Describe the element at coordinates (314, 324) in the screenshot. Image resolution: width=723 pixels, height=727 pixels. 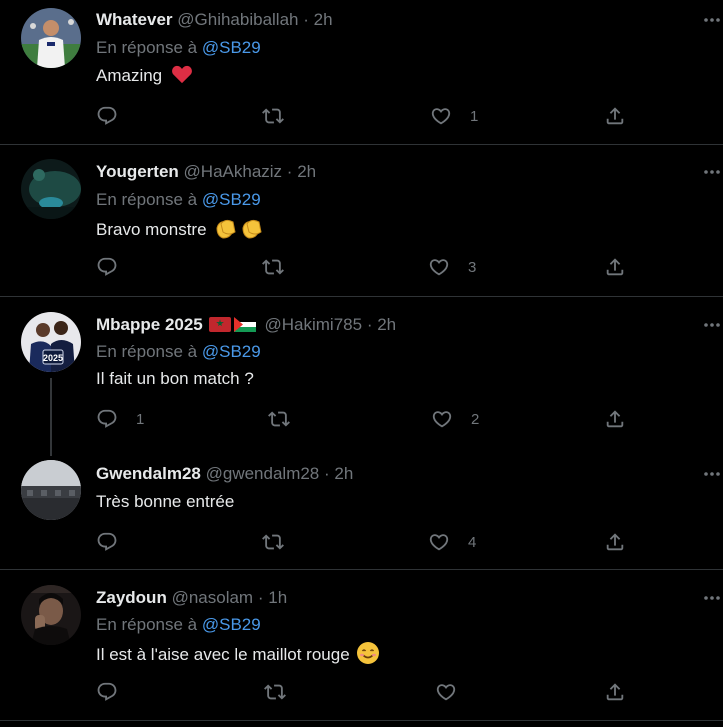
I see `user-handle: @Hakimi785` at that location.